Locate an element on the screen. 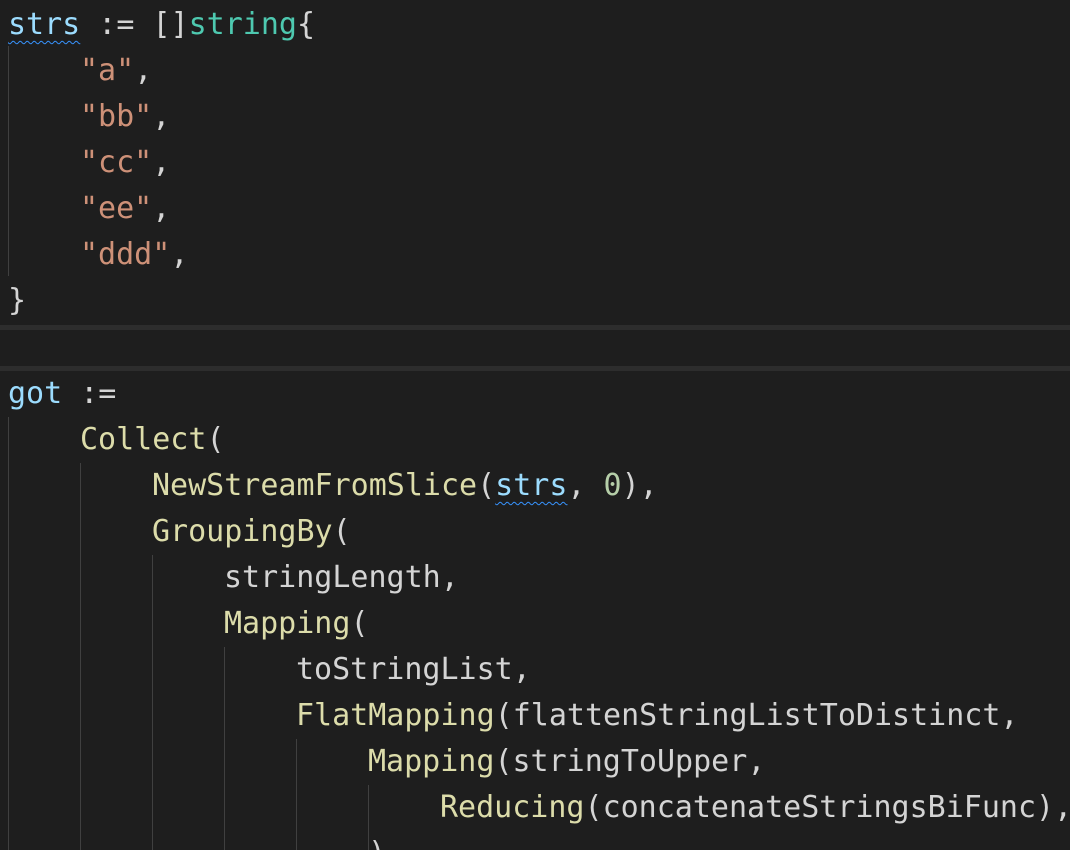 The image size is (1070, 850). code-line: Mapping(stringToUpper, is located at coordinates (566, 762).